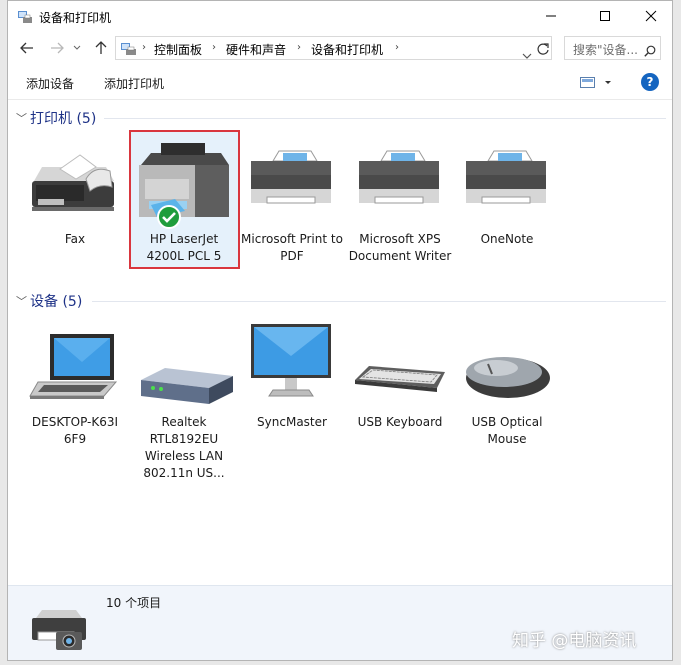 Image resolution: width=681 pixels, height=665 pixels. I want to click on arrow-up-icon, so click(101, 47).